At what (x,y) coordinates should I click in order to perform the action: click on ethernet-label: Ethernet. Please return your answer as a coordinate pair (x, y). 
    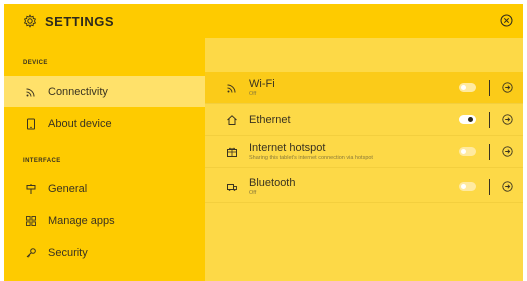
    Looking at the image, I should click on (270, 119).